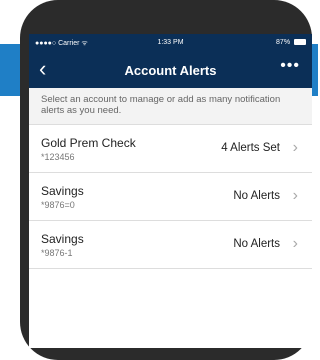 The height and width of the screenshot is (360, 320). I want to click on account-number: *9876=0, so click(58, 205).